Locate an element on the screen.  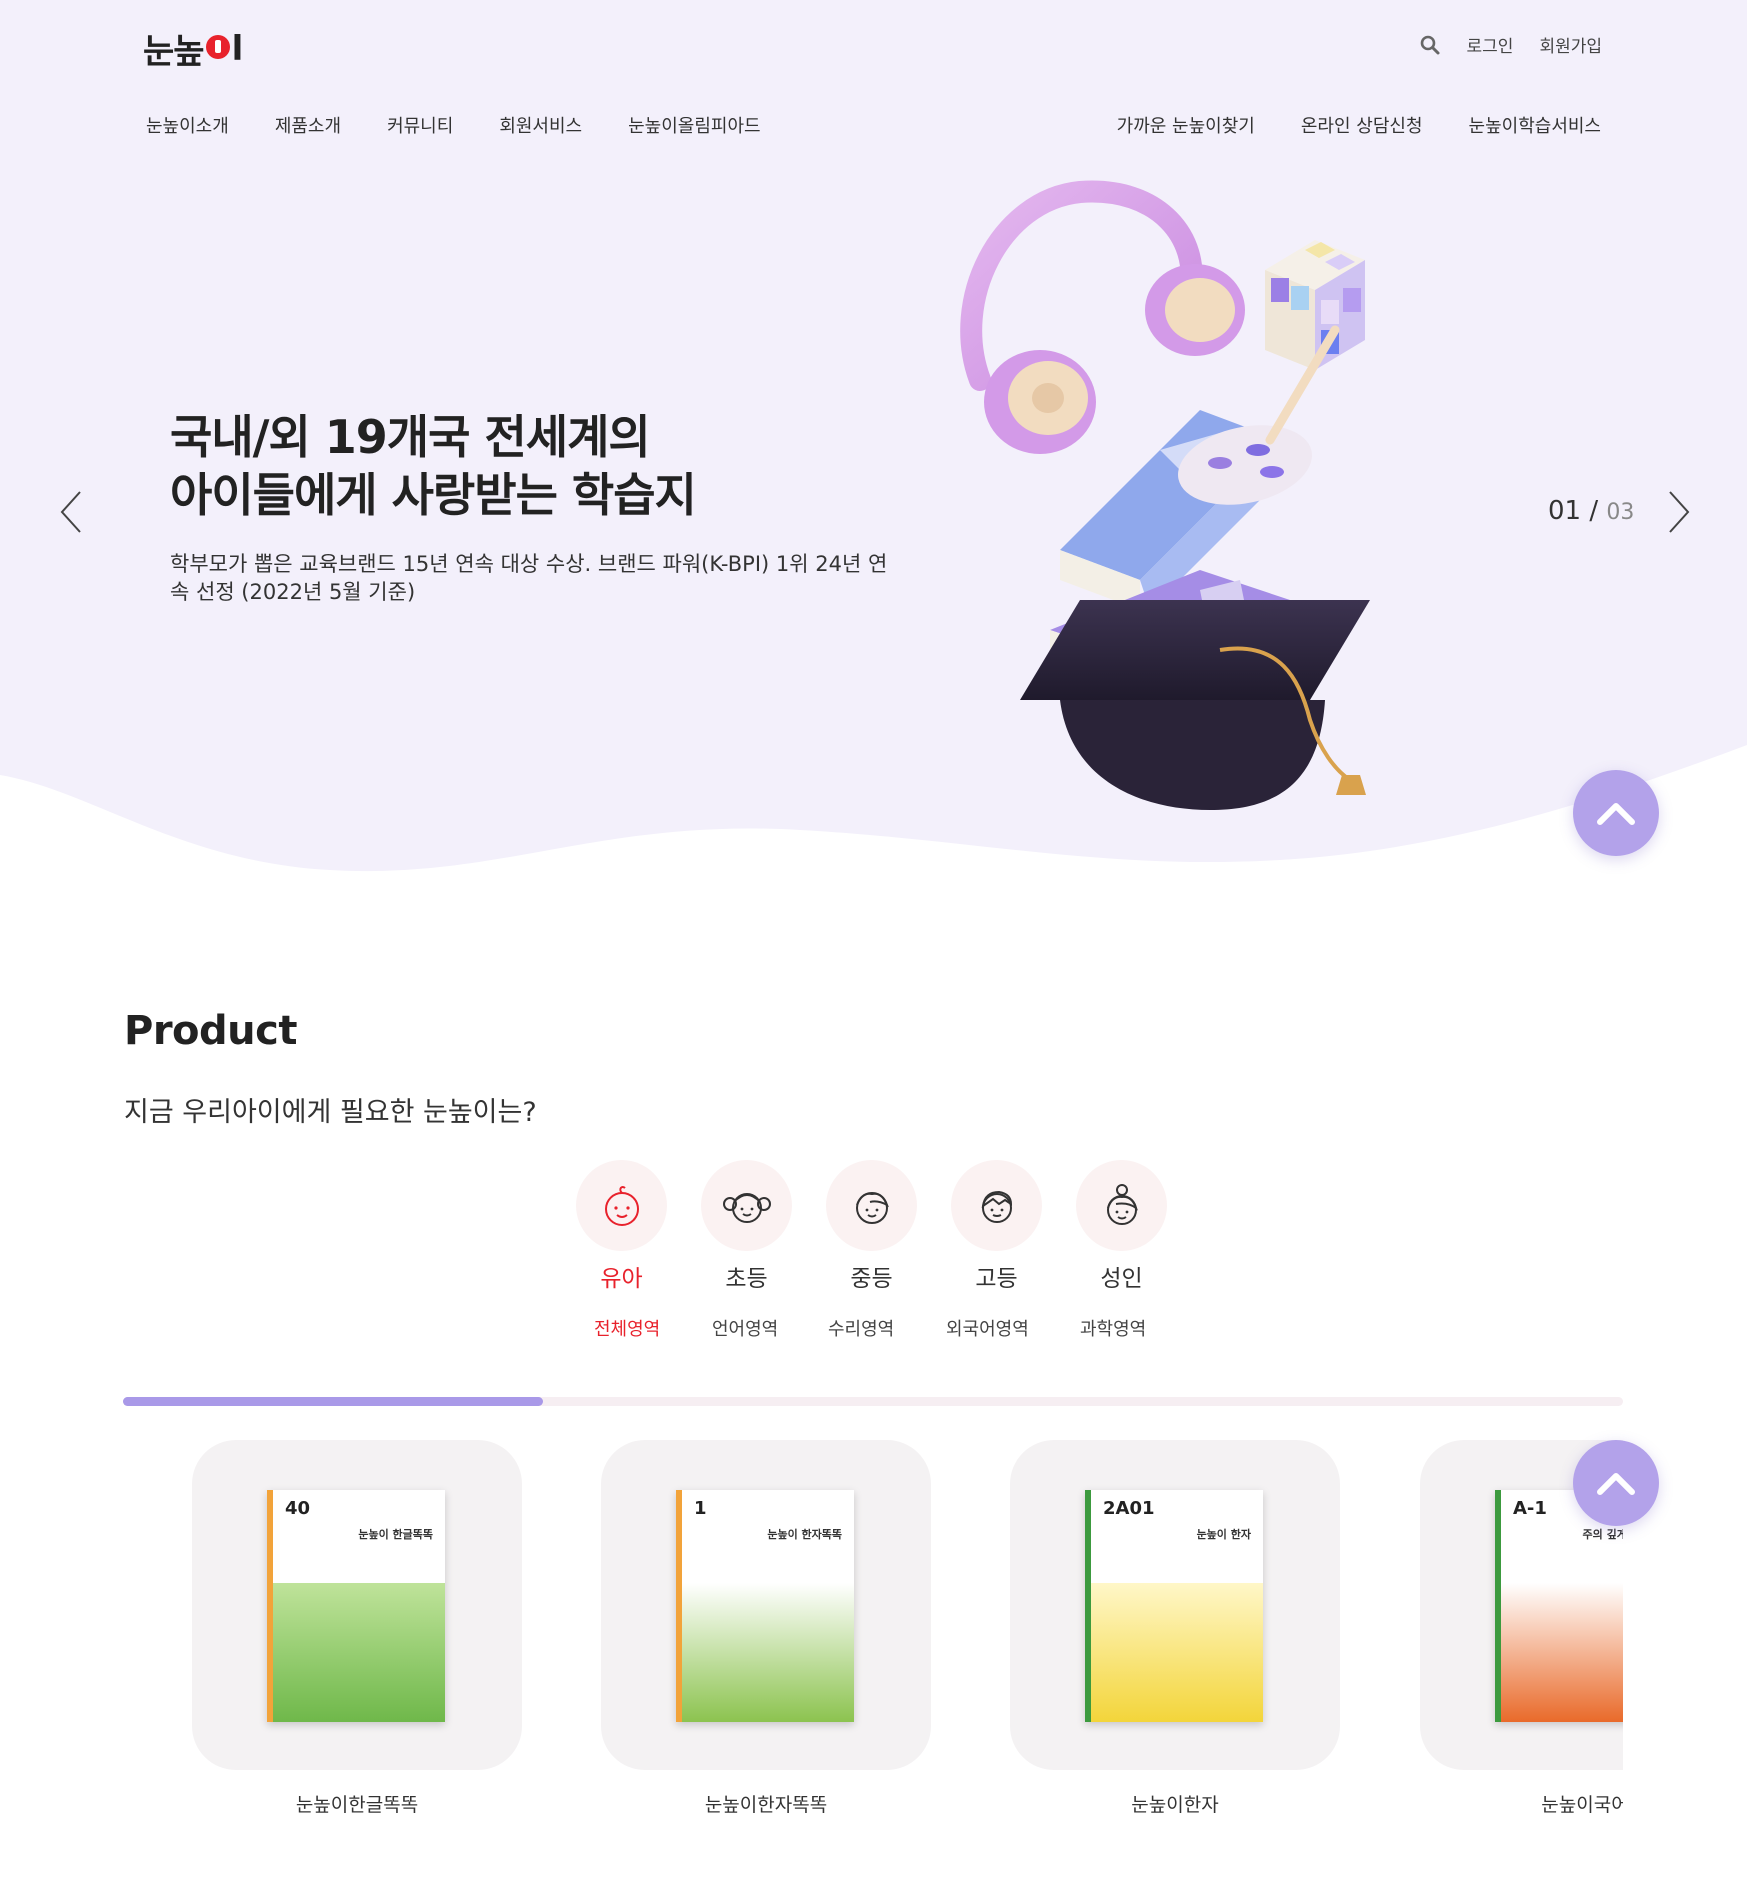
join-link: 회원가입 is located at coordinates (1570, 44).